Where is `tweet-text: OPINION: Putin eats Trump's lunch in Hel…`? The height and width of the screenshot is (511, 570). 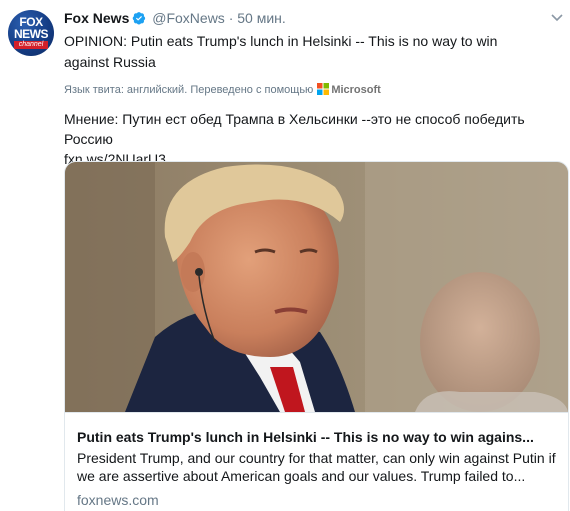
tweet-text: OPINION: Putin eats Trump's lunch in Hel… is located at coordinates (281, 51).